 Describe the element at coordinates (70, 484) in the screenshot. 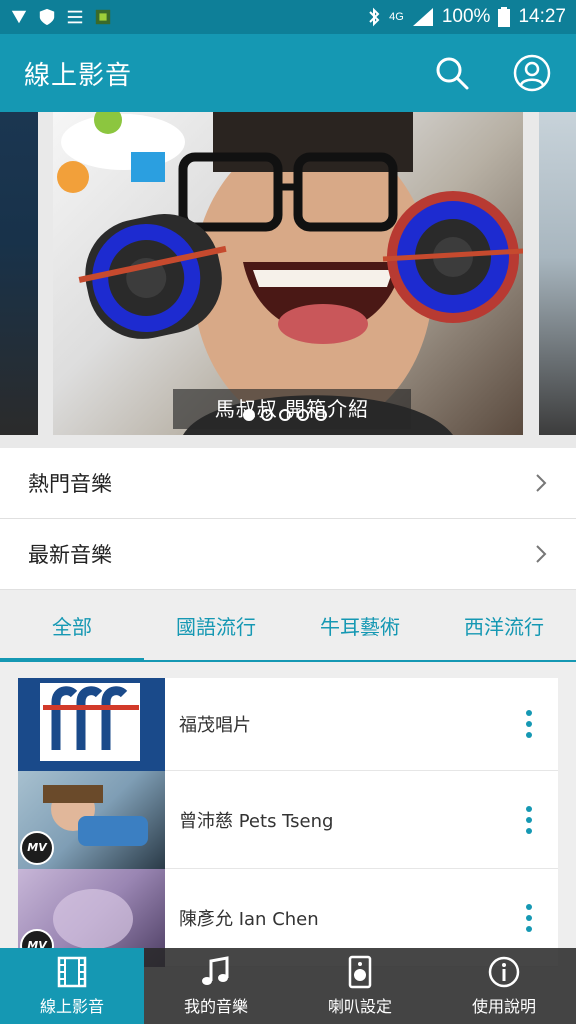

I see `menu-row-label: 熱門音樂` at that location.